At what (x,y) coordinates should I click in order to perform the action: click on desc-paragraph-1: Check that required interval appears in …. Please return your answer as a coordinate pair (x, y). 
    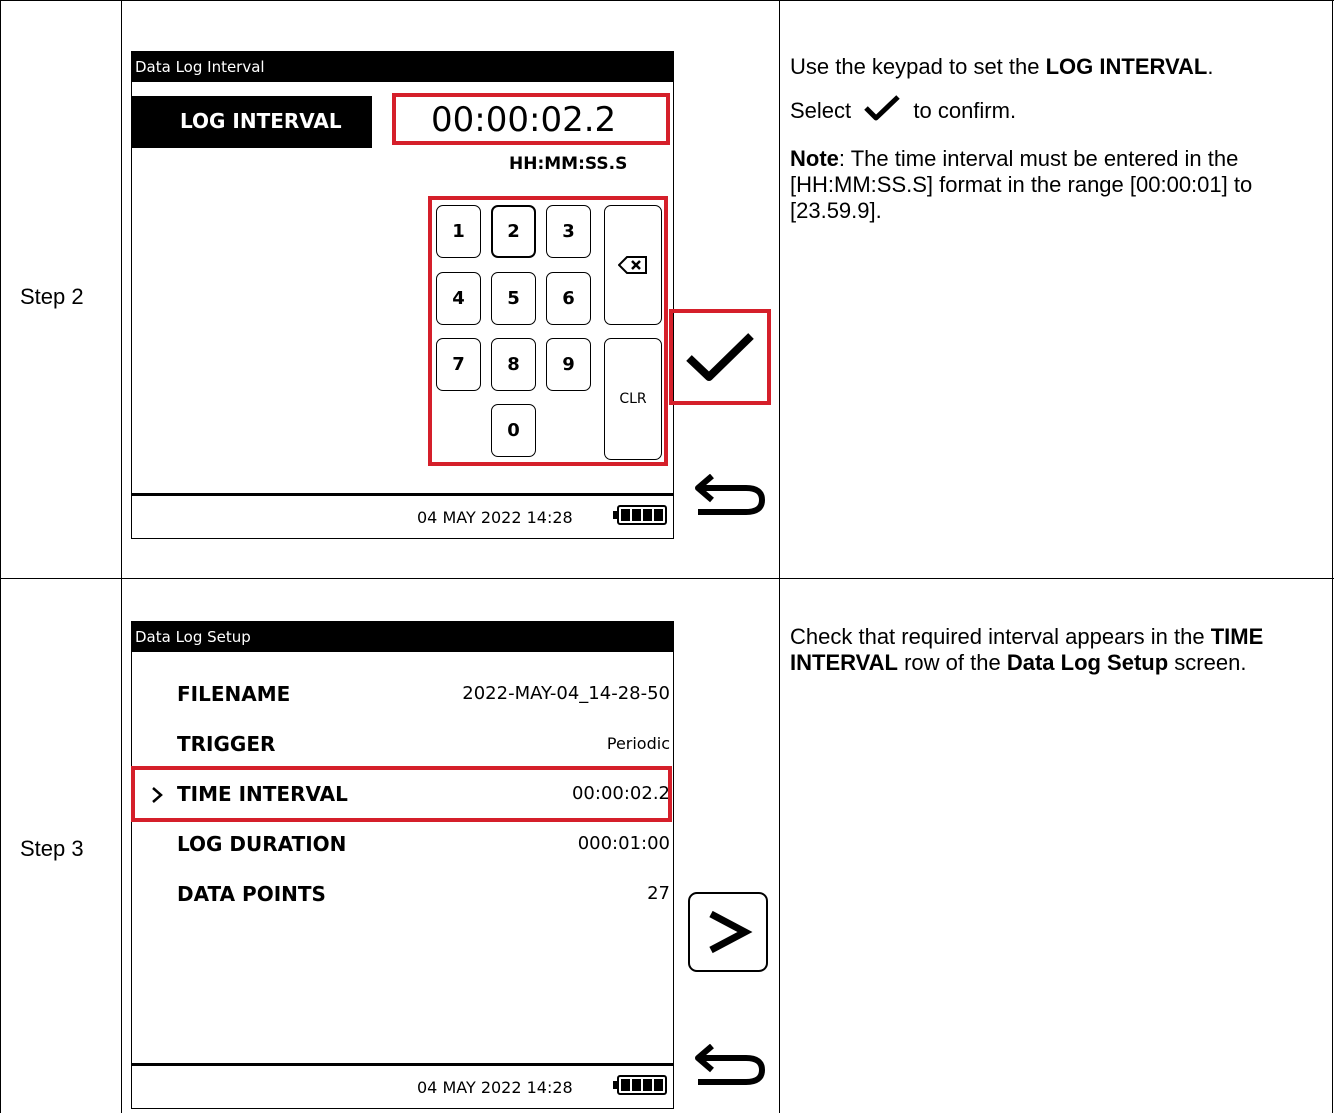
    Looking at the image, I should click on (1057, 650).